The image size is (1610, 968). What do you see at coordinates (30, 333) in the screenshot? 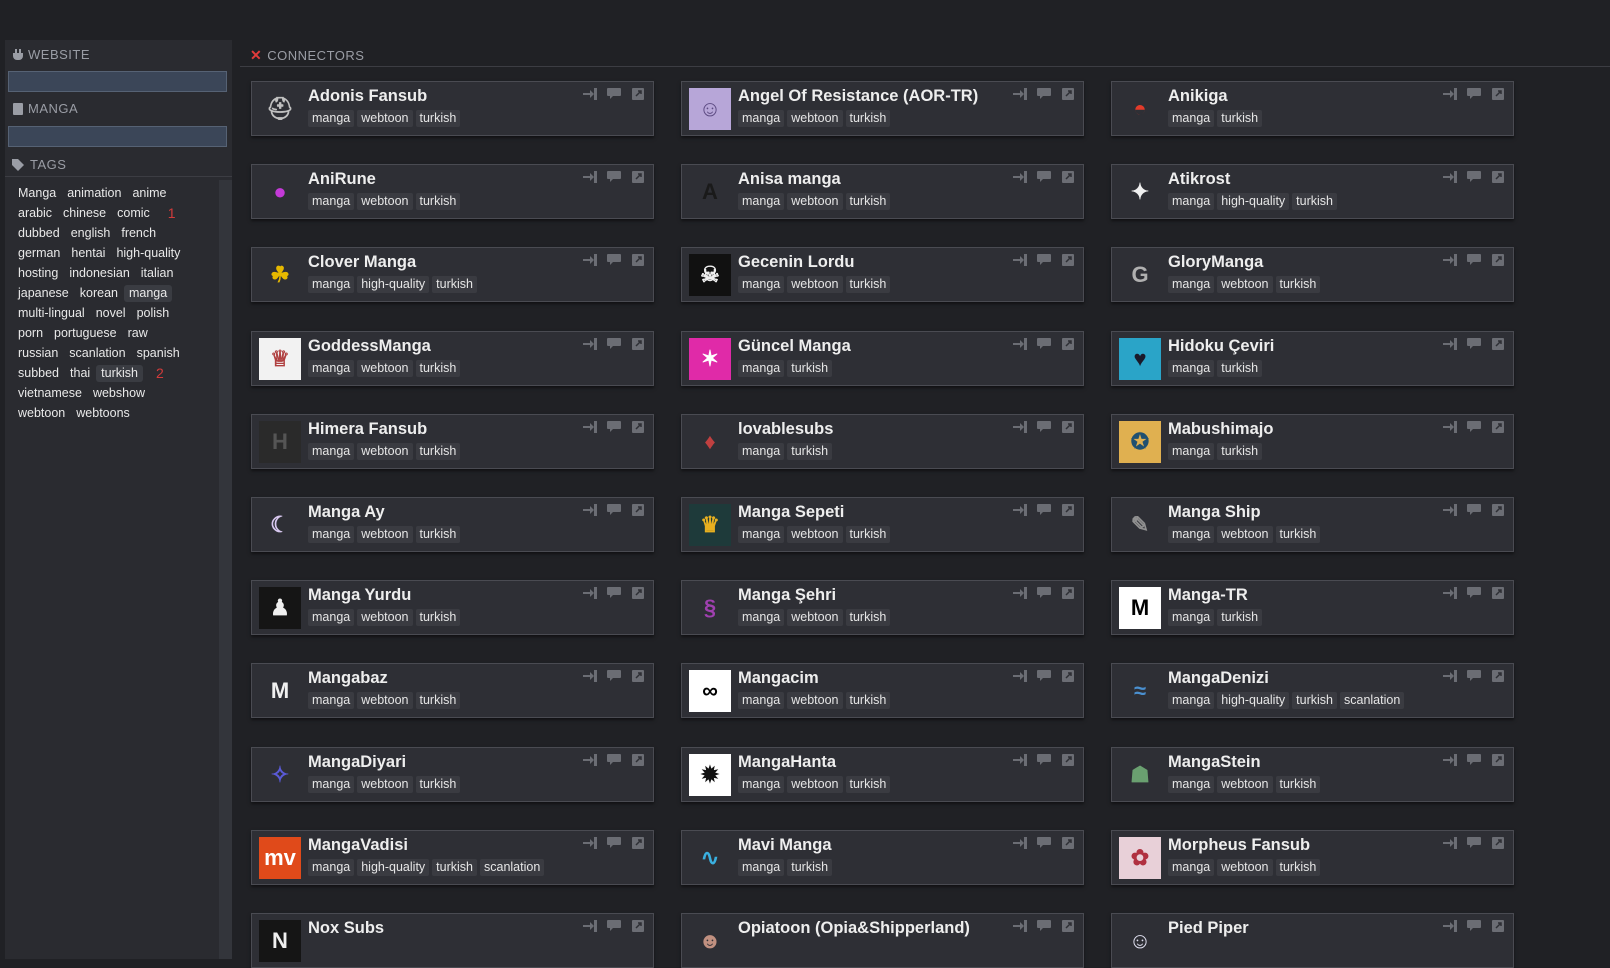
I see `tag-porn: porn` at bounding box center [30, 333].